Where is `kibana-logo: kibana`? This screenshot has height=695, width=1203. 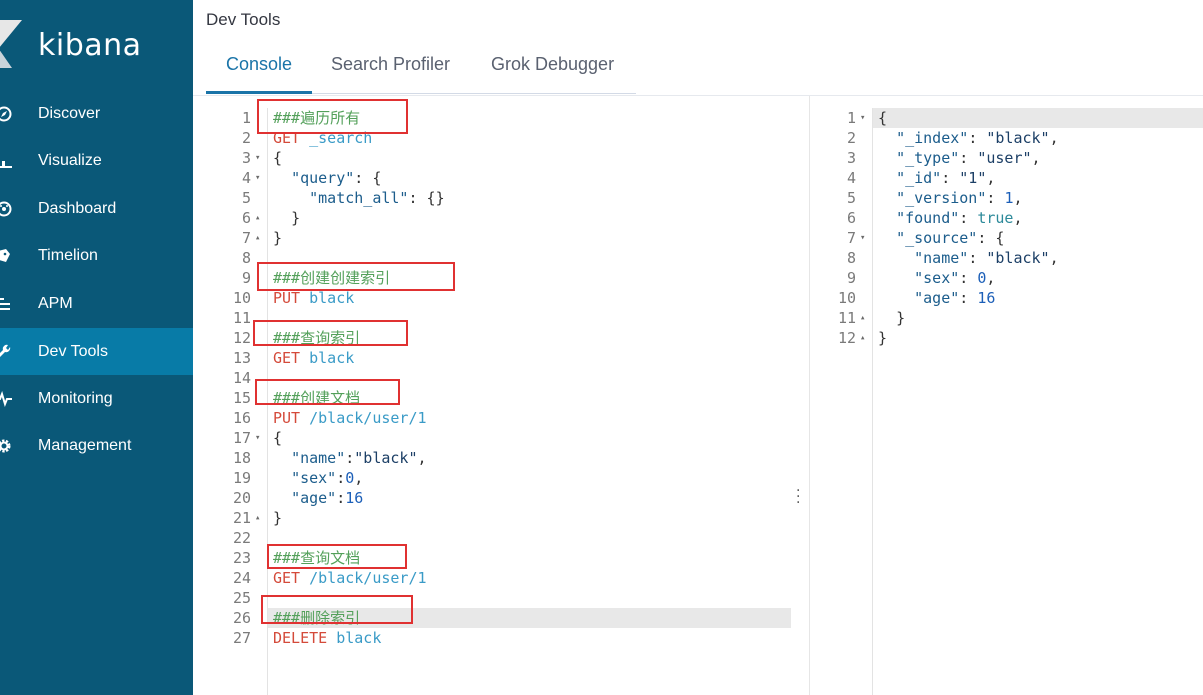 kibana-logo: kibana is located at coordinates (96, 43).